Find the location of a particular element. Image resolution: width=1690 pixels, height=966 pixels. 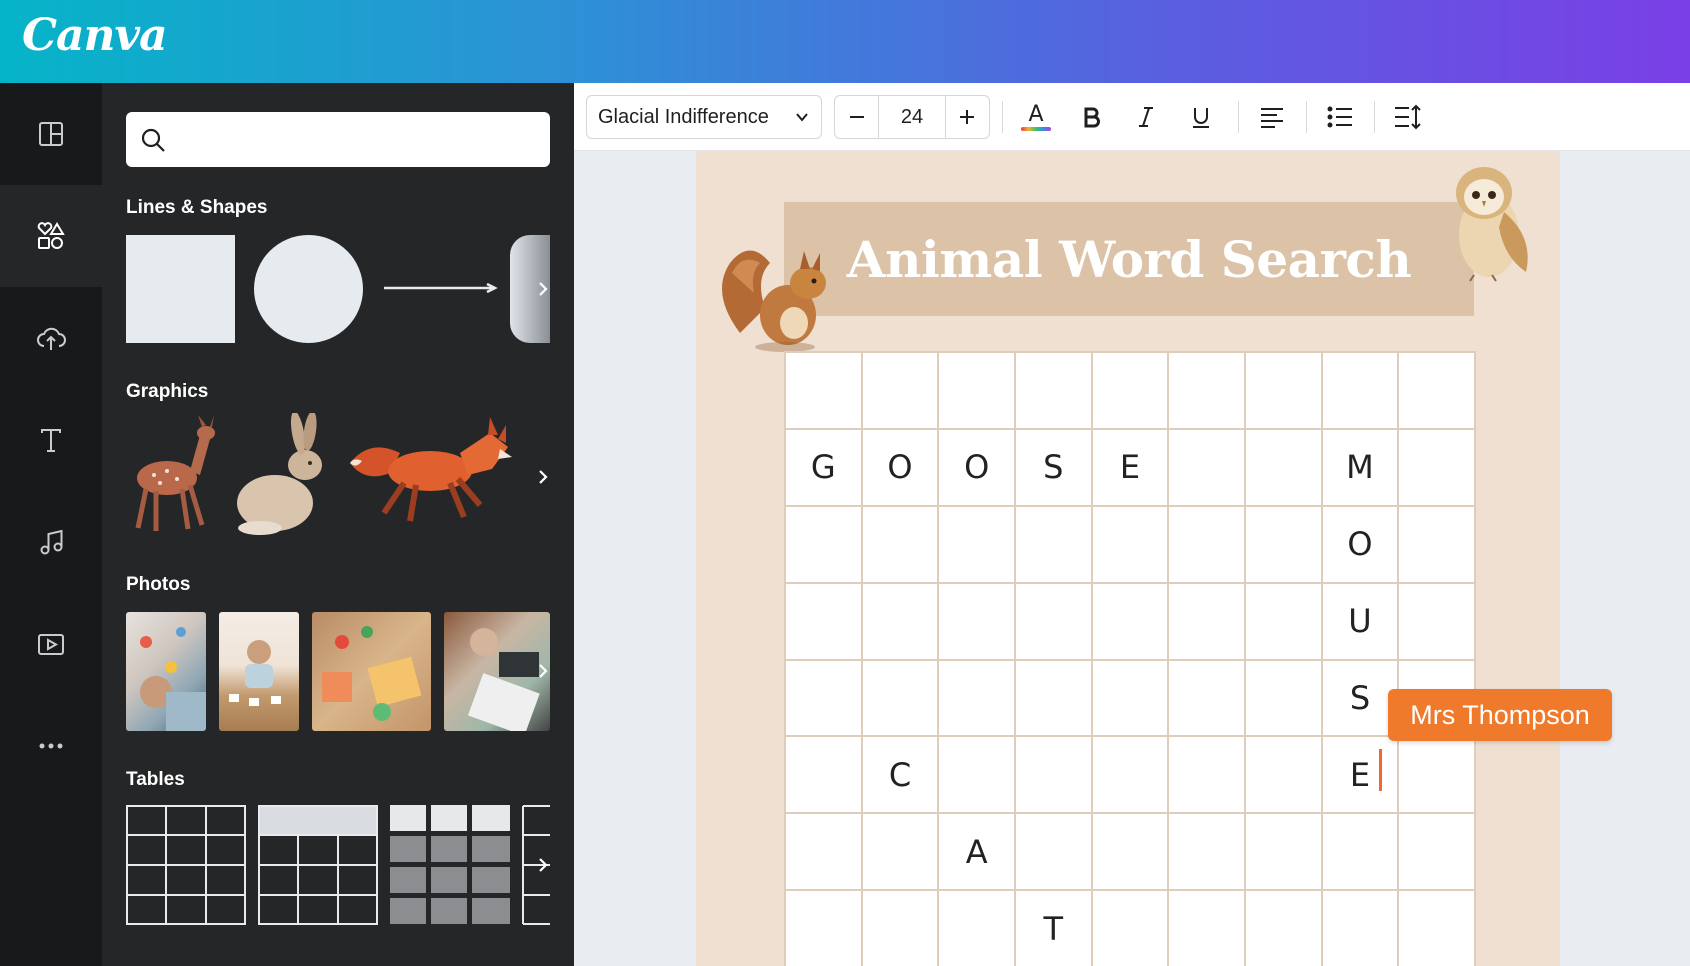

search-box is located at coordinates (338, 139).